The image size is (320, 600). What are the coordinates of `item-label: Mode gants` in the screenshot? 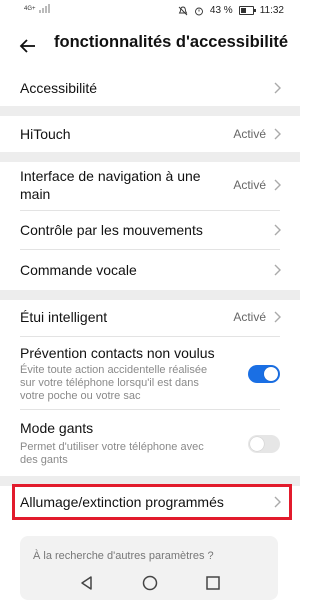 It's located at (57, 428).